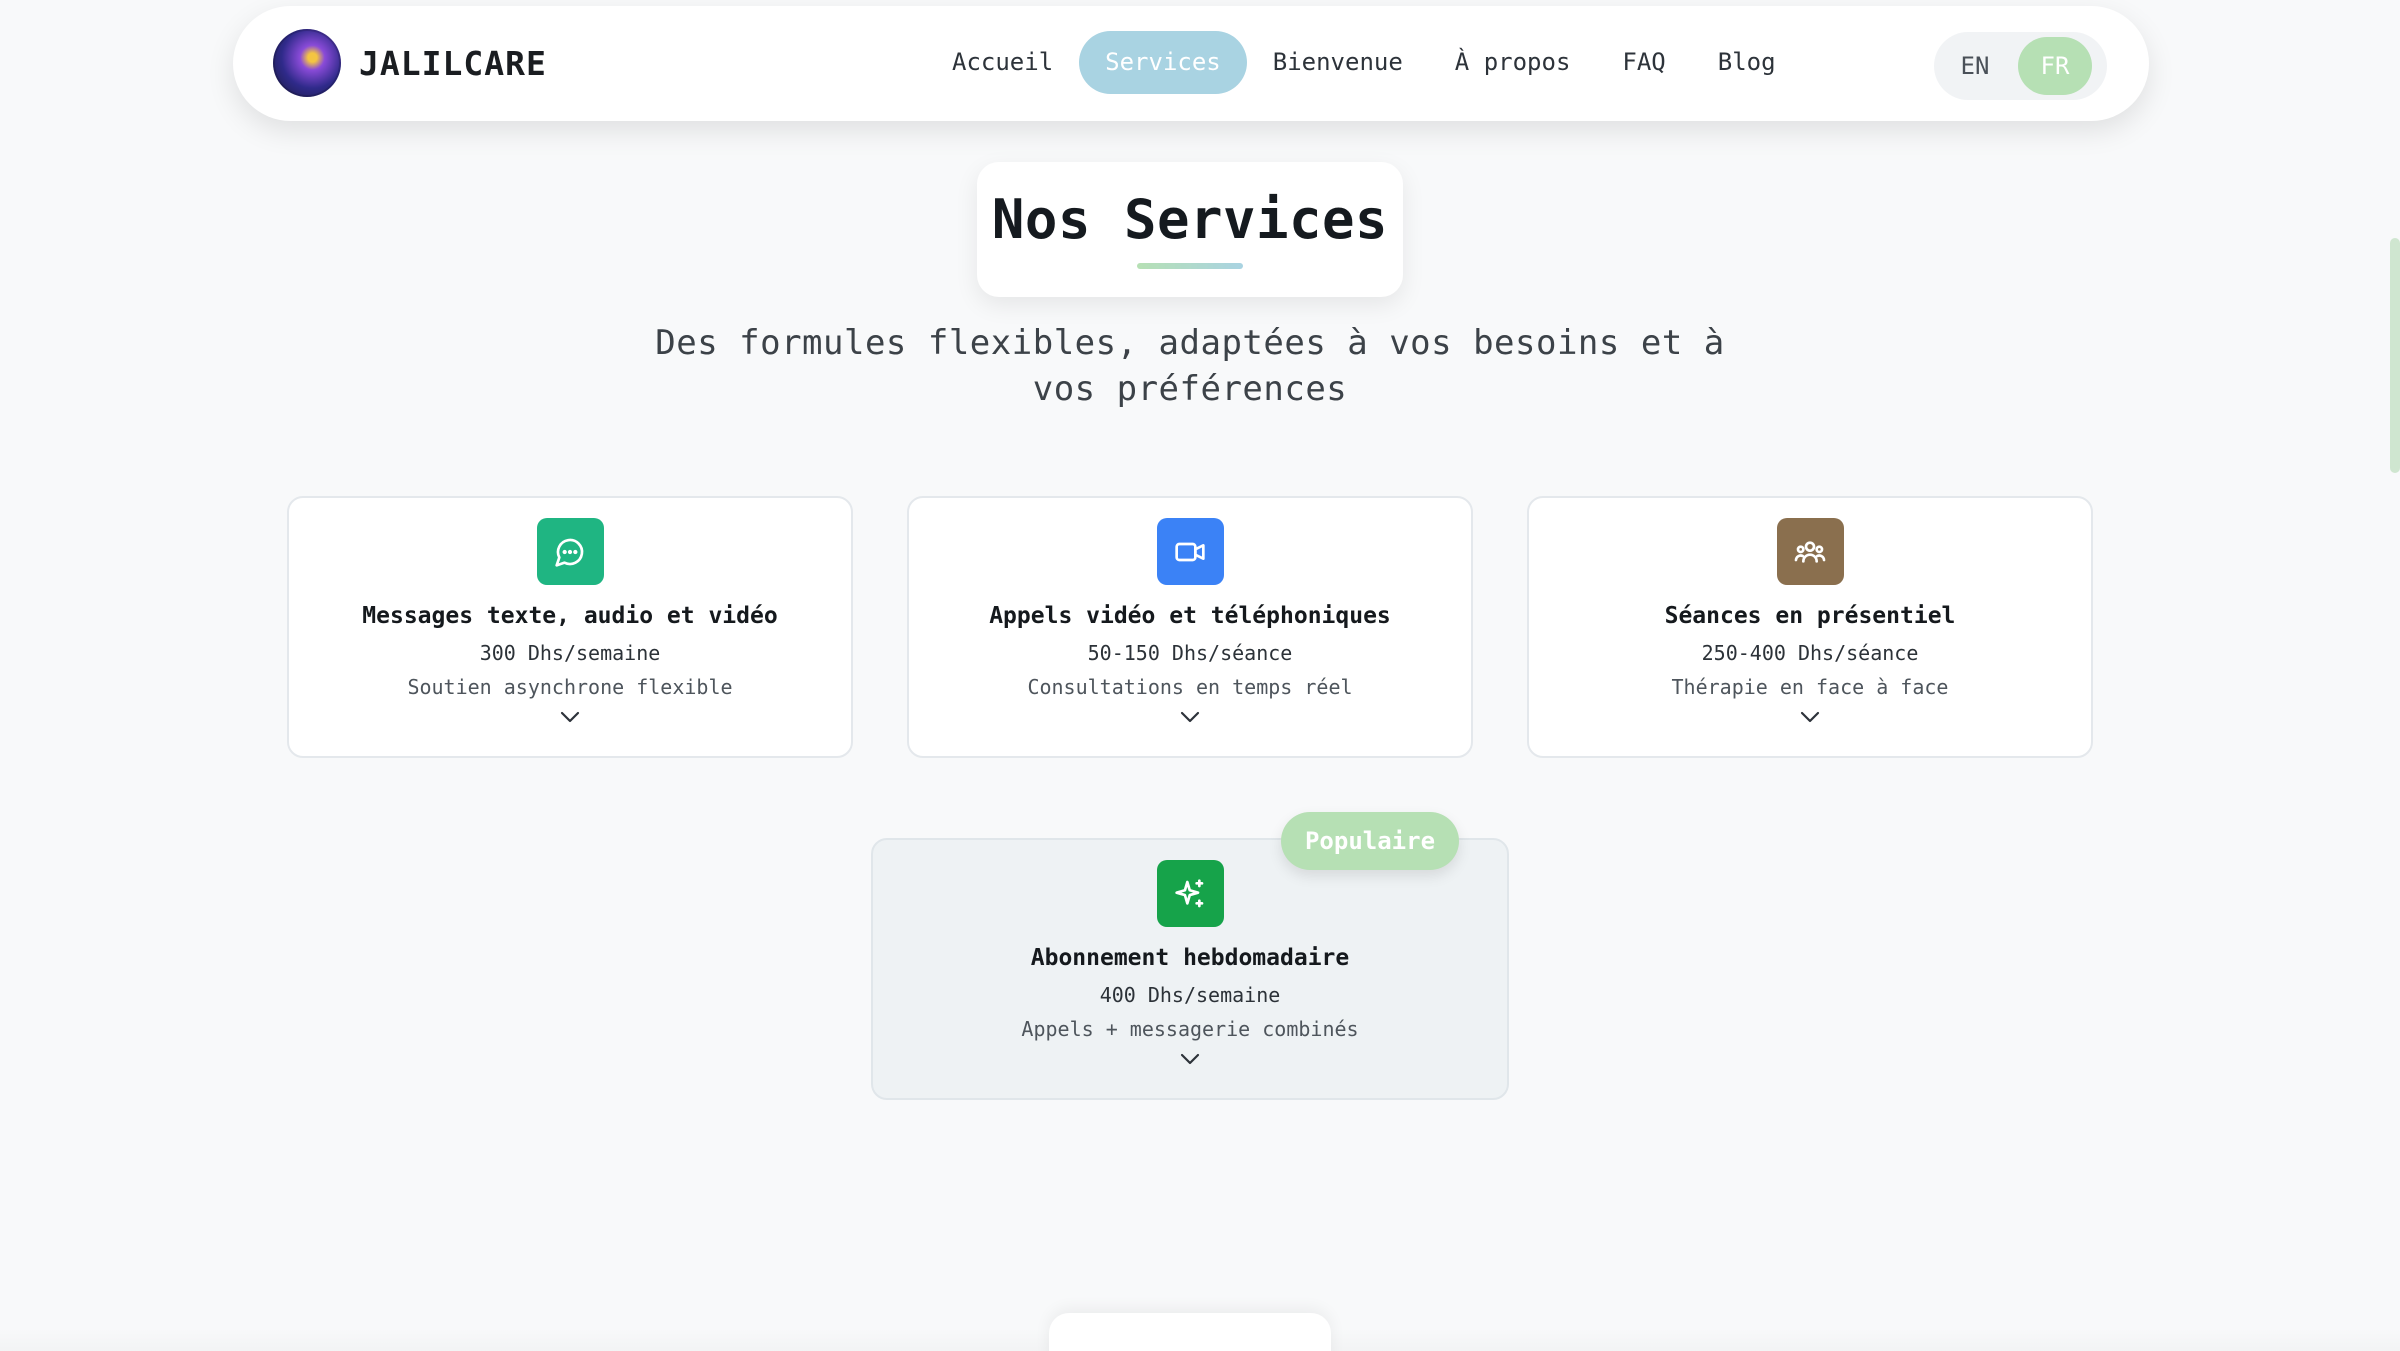  What do you see at coordinates (2395, 355) in the screenshot?
I see `scrollbar-thumb` at bounding box center [2395, 355].